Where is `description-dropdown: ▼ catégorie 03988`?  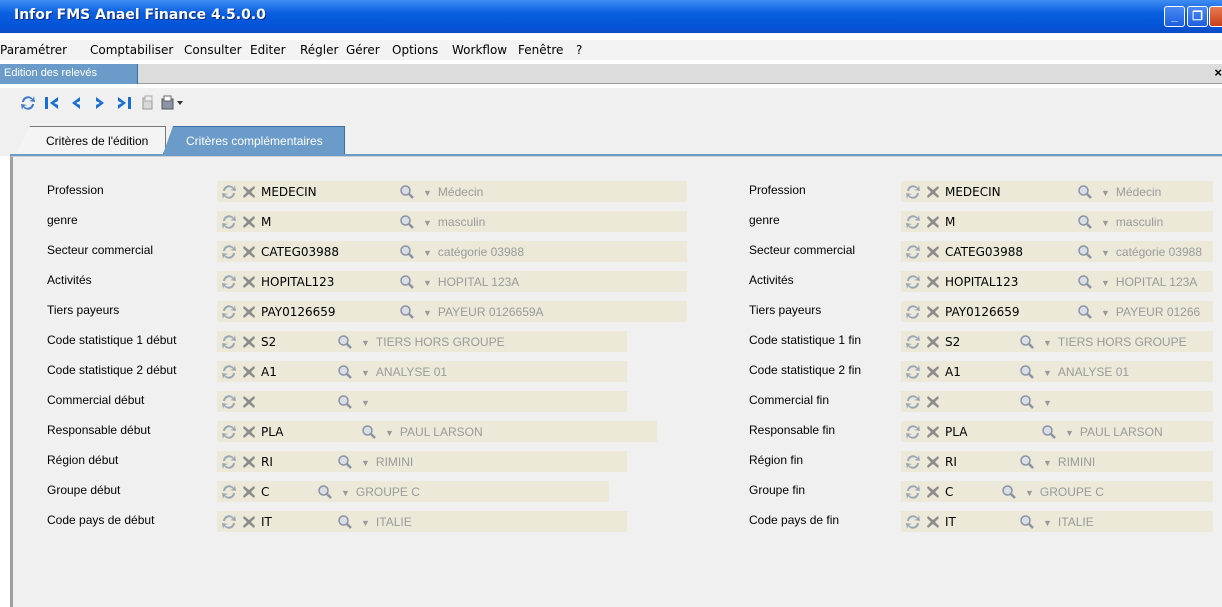
description-dropdown: ▼ catégorie 03988 is located at coordinates (1151, 252).